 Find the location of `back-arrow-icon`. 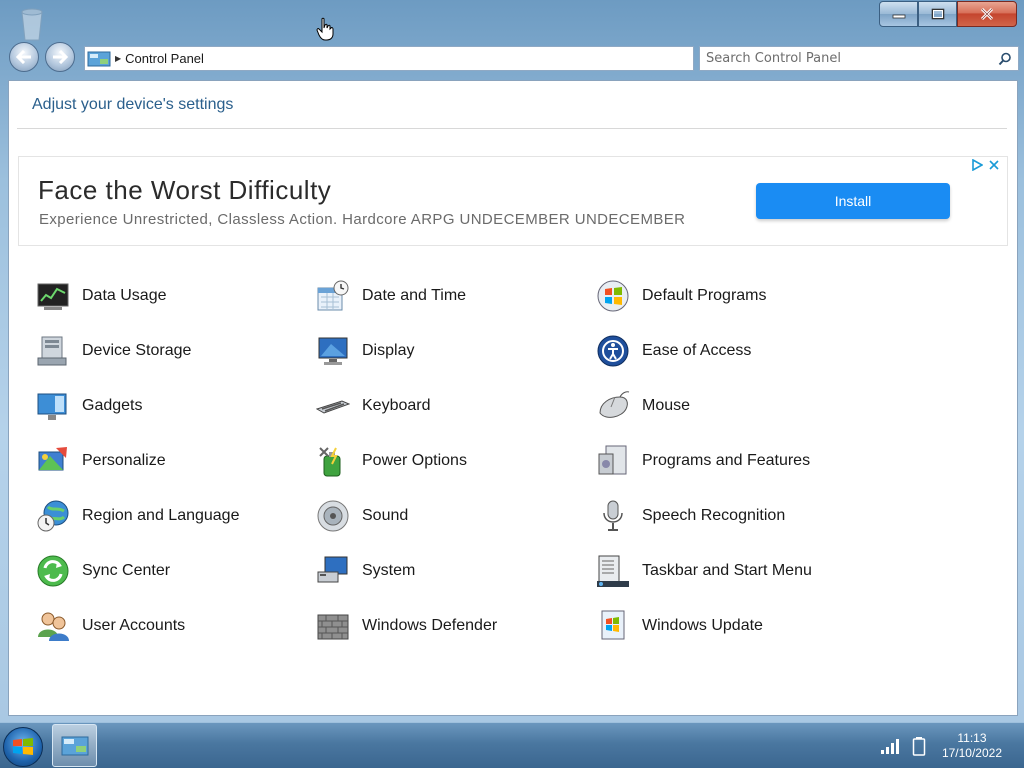

back-arrow-icon is located at coordinates (23, 57).